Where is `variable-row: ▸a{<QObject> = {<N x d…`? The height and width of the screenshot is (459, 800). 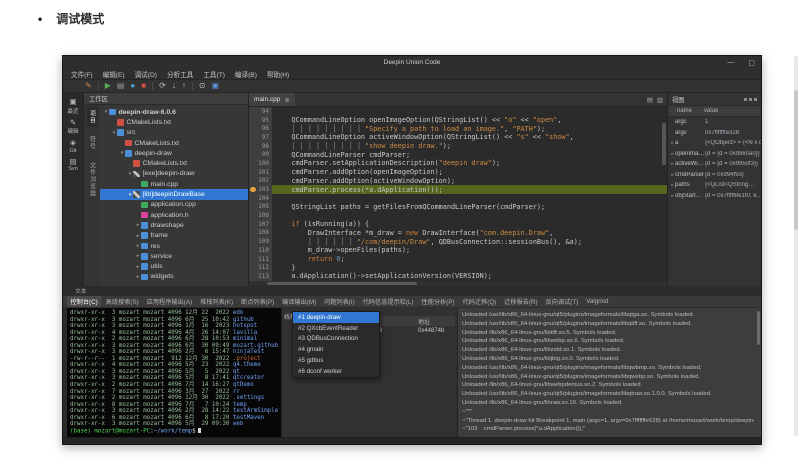
variable-row: ▸a{<QObject> = {<N x d… is located at coordinates (714, 143).